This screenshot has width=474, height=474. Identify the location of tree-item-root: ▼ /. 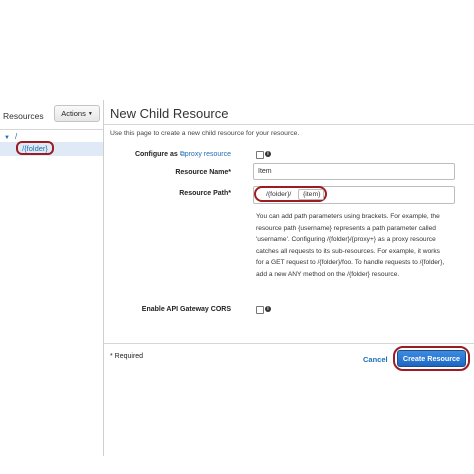
(10, 136).